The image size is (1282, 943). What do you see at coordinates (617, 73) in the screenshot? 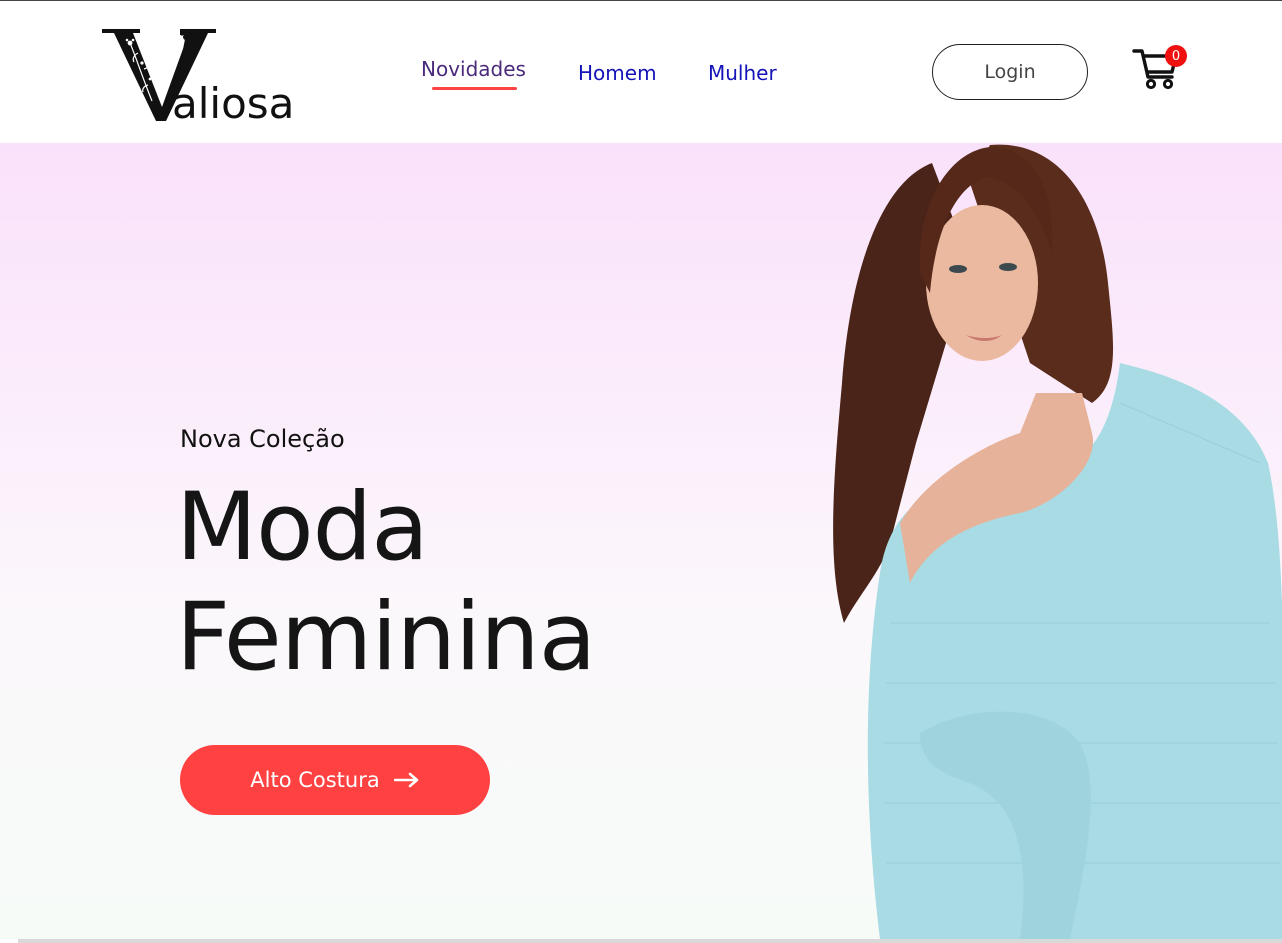
I see `nav-item-homem: Homem` at bounding box center [617, 73].